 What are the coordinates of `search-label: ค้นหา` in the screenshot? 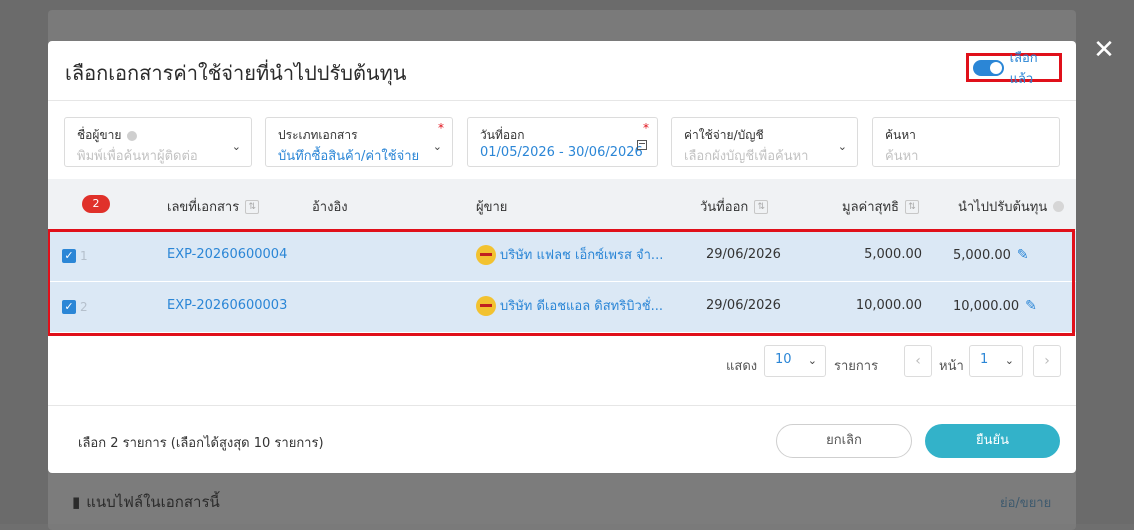 It's located at (900, 135).